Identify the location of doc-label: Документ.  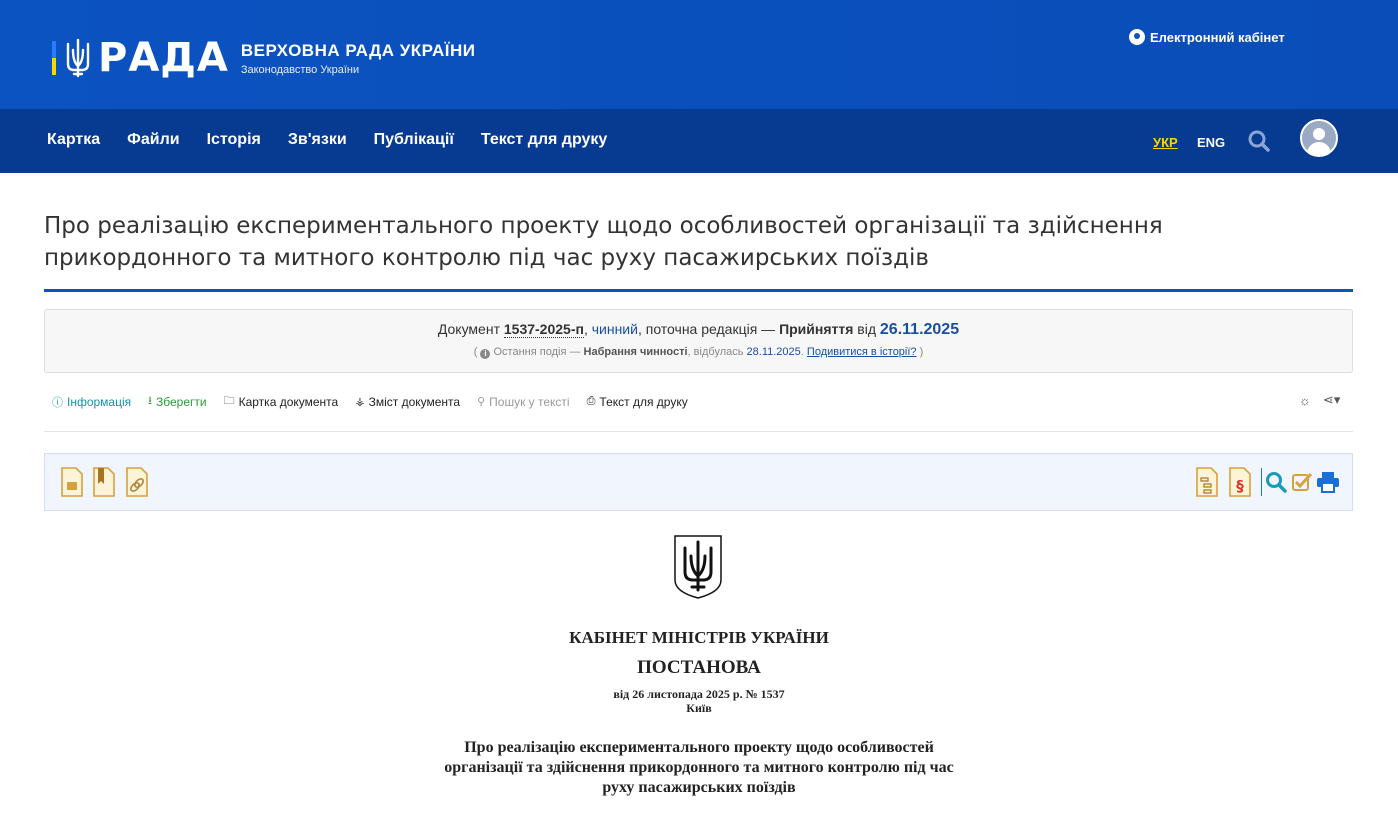
(468, 329).